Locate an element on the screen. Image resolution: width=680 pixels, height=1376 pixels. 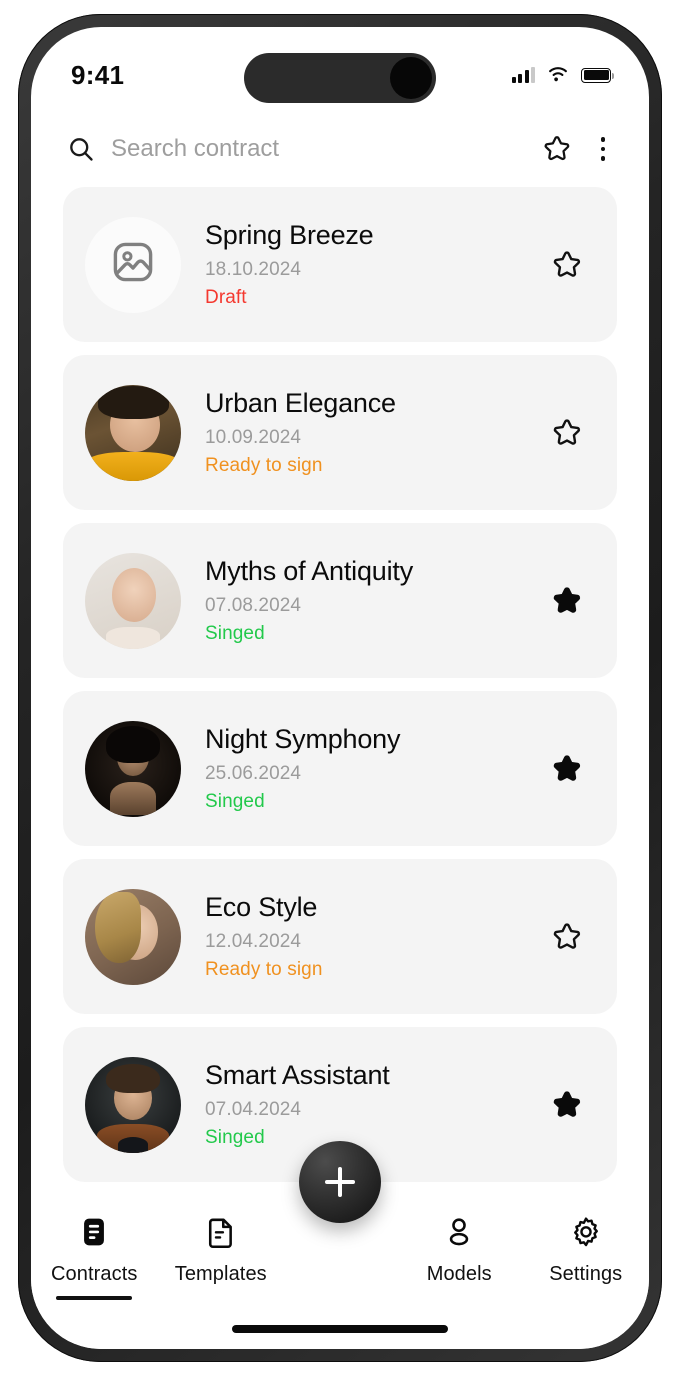
status-bar-time: 9:41 is located at coordinates (98, 74).